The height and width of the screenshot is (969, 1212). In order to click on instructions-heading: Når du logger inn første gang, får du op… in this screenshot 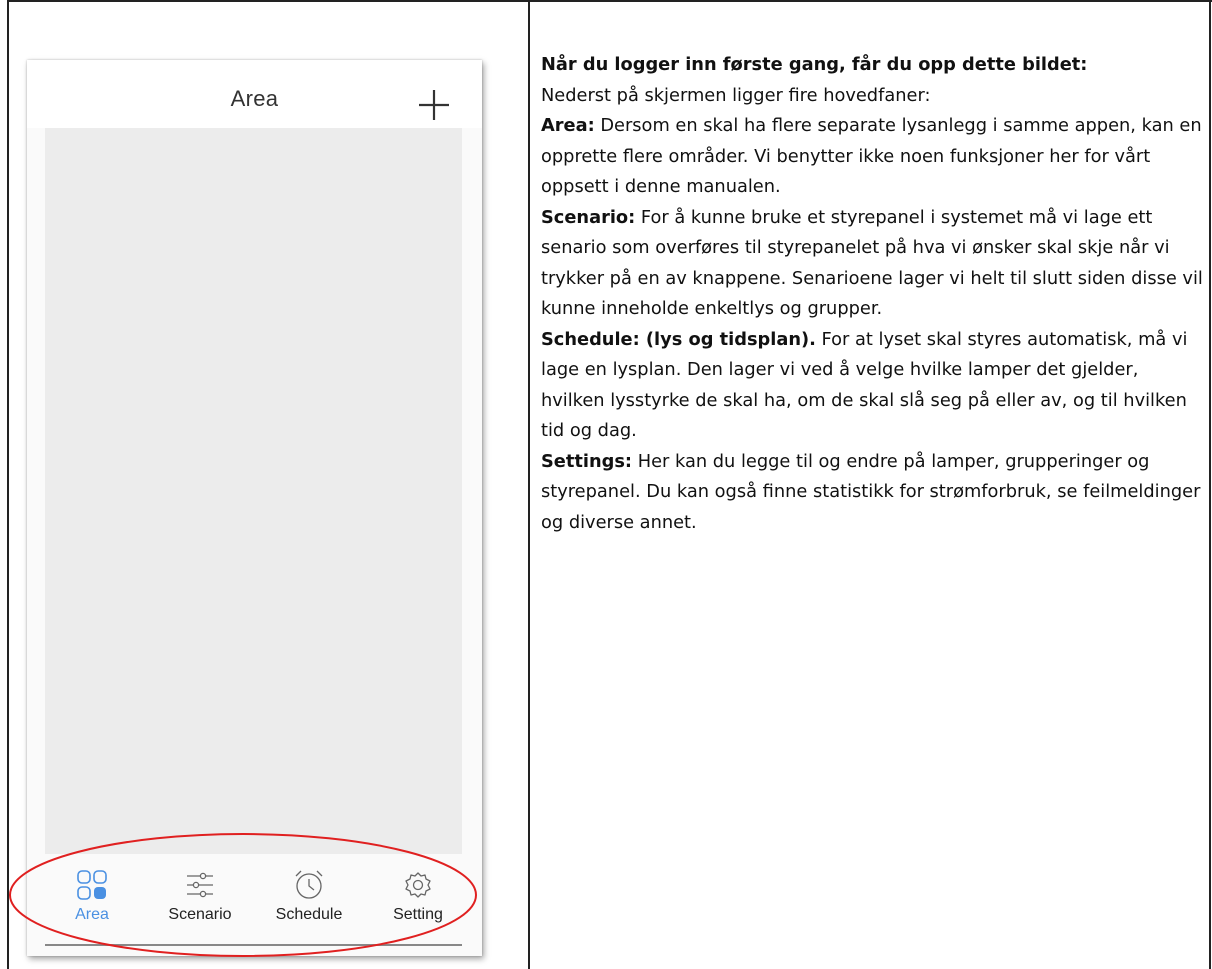, I will do `click(814, 64)`.